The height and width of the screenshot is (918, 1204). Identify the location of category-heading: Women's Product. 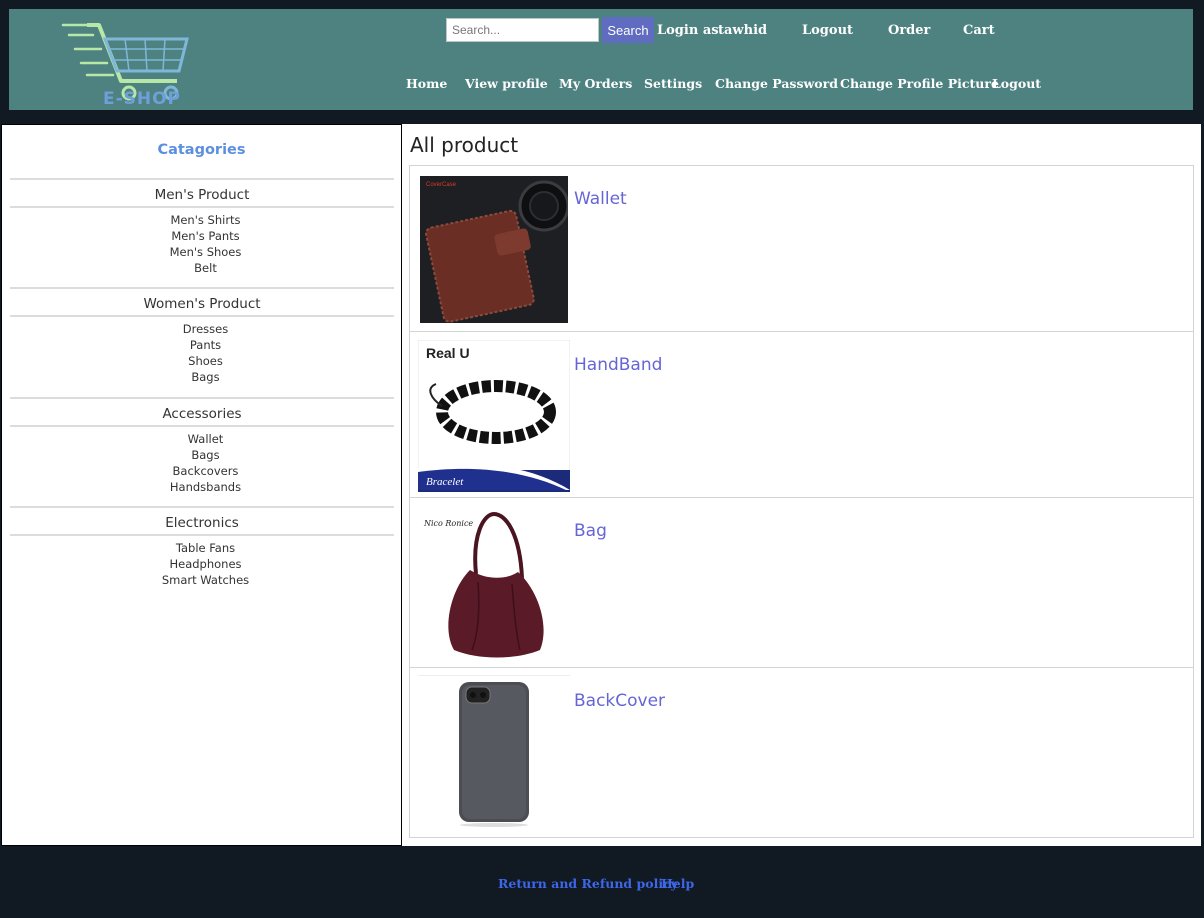
(202, 302).